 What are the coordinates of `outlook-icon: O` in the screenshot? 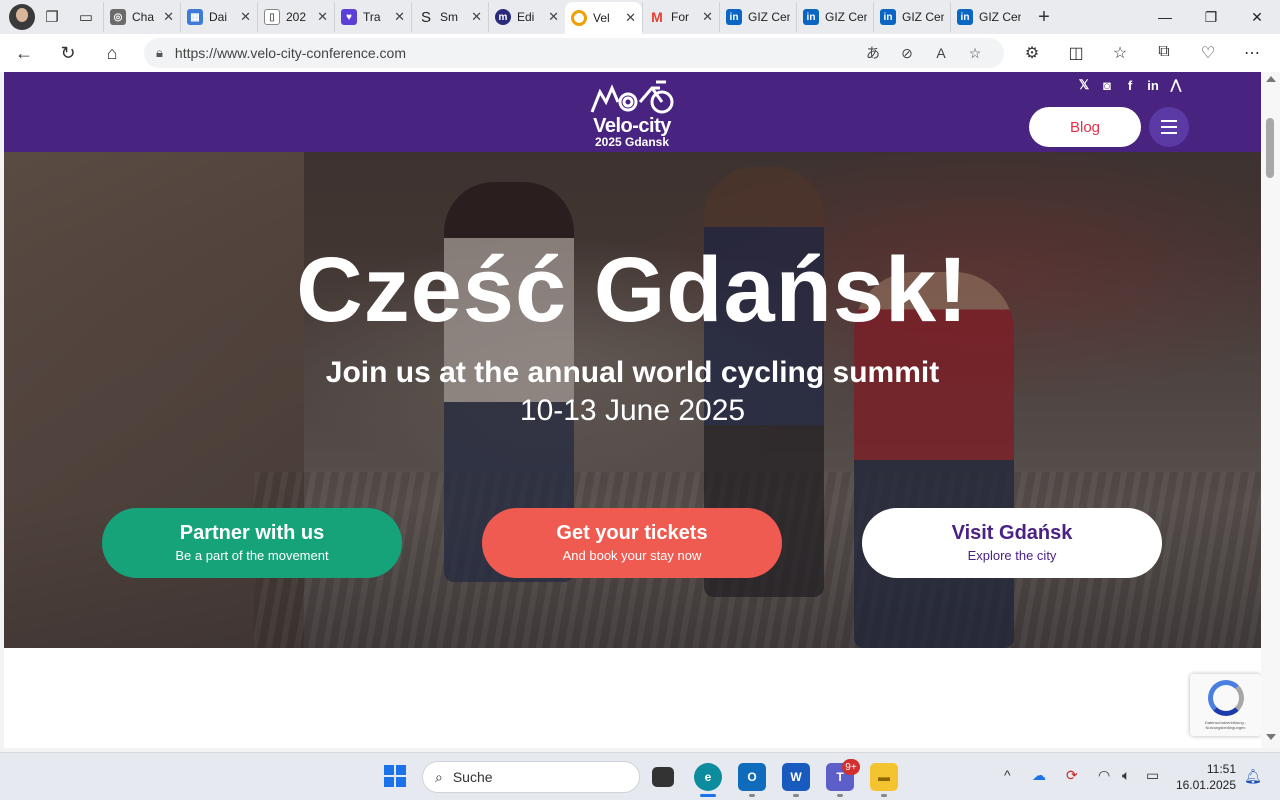 It's located at (752, 777).